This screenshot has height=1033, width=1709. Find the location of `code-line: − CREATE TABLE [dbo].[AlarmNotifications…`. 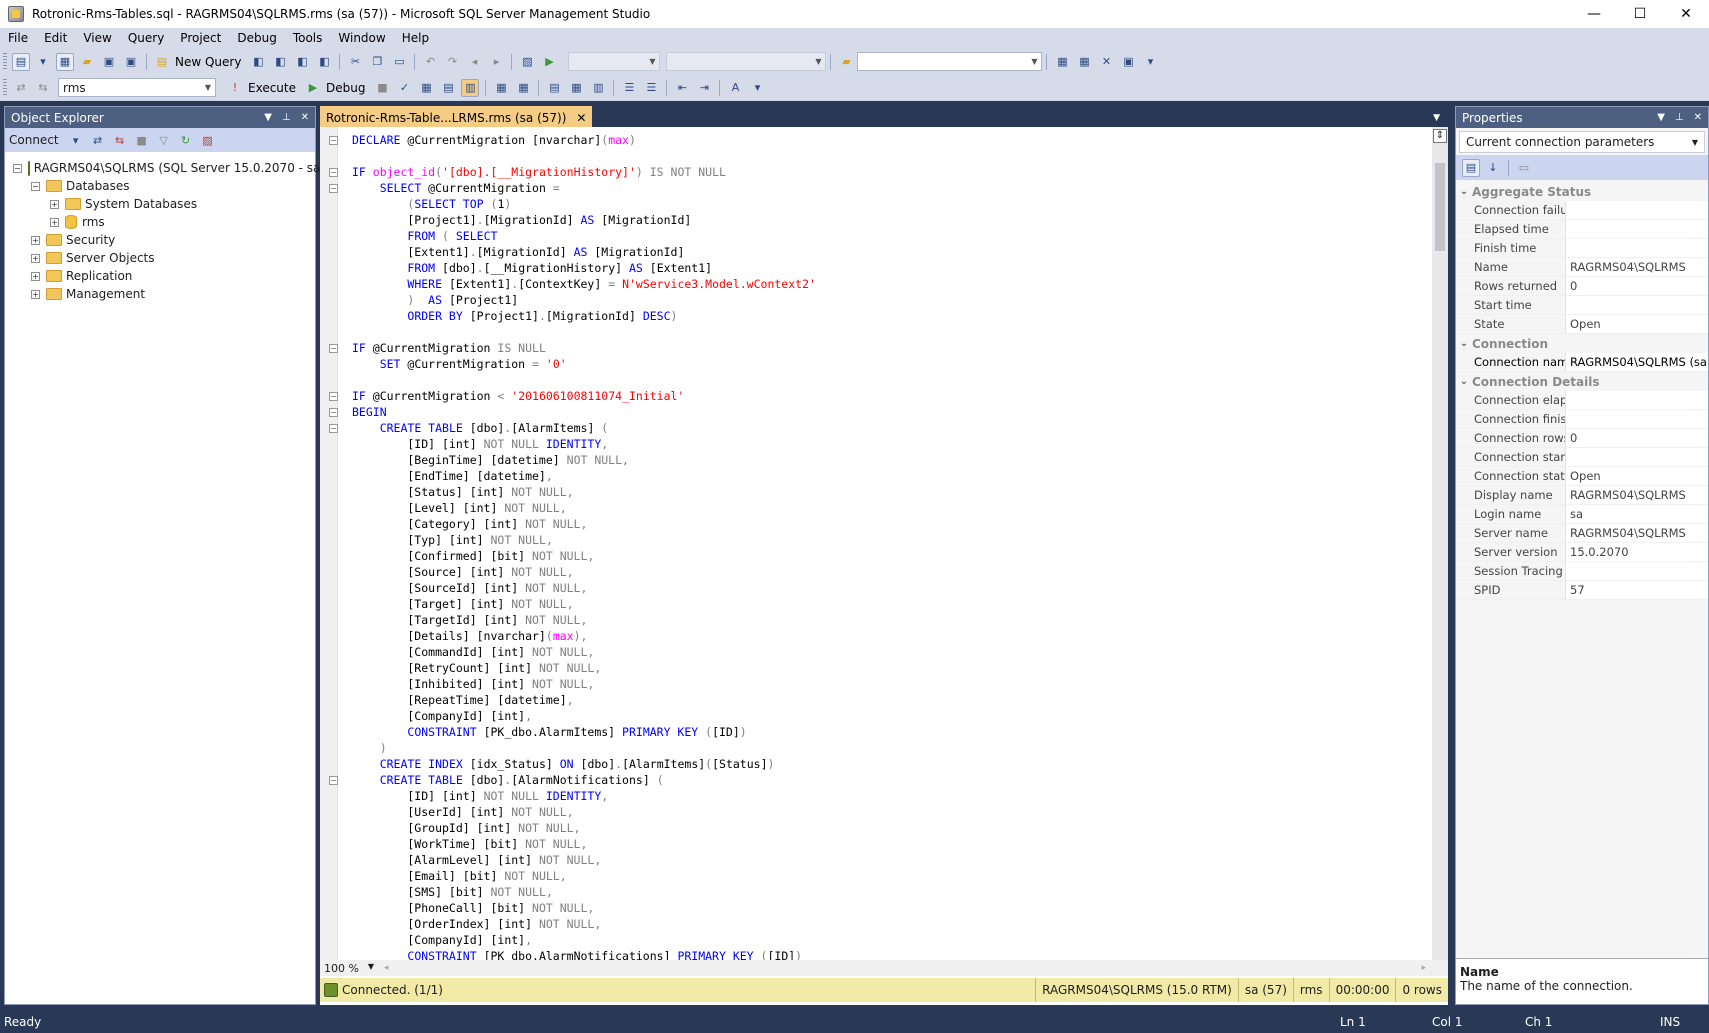

code-line: − CREATE TABLE [dbo].[AlarmNotifications… is located at coordinates (880, 780).